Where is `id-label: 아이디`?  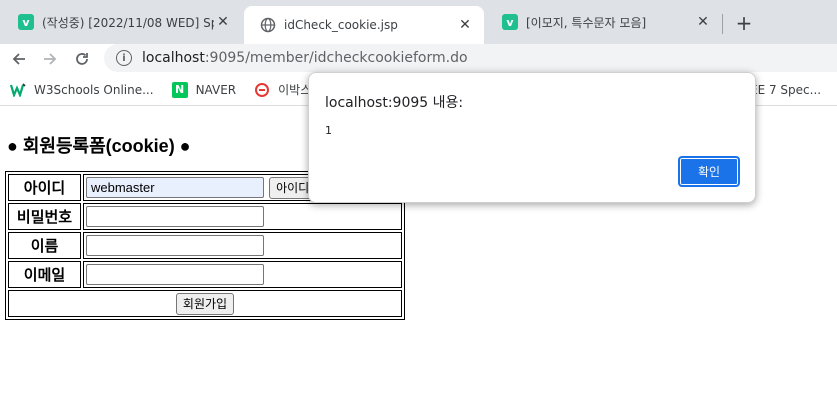 id-label: 아이디 is located at coordinates (44, 187).